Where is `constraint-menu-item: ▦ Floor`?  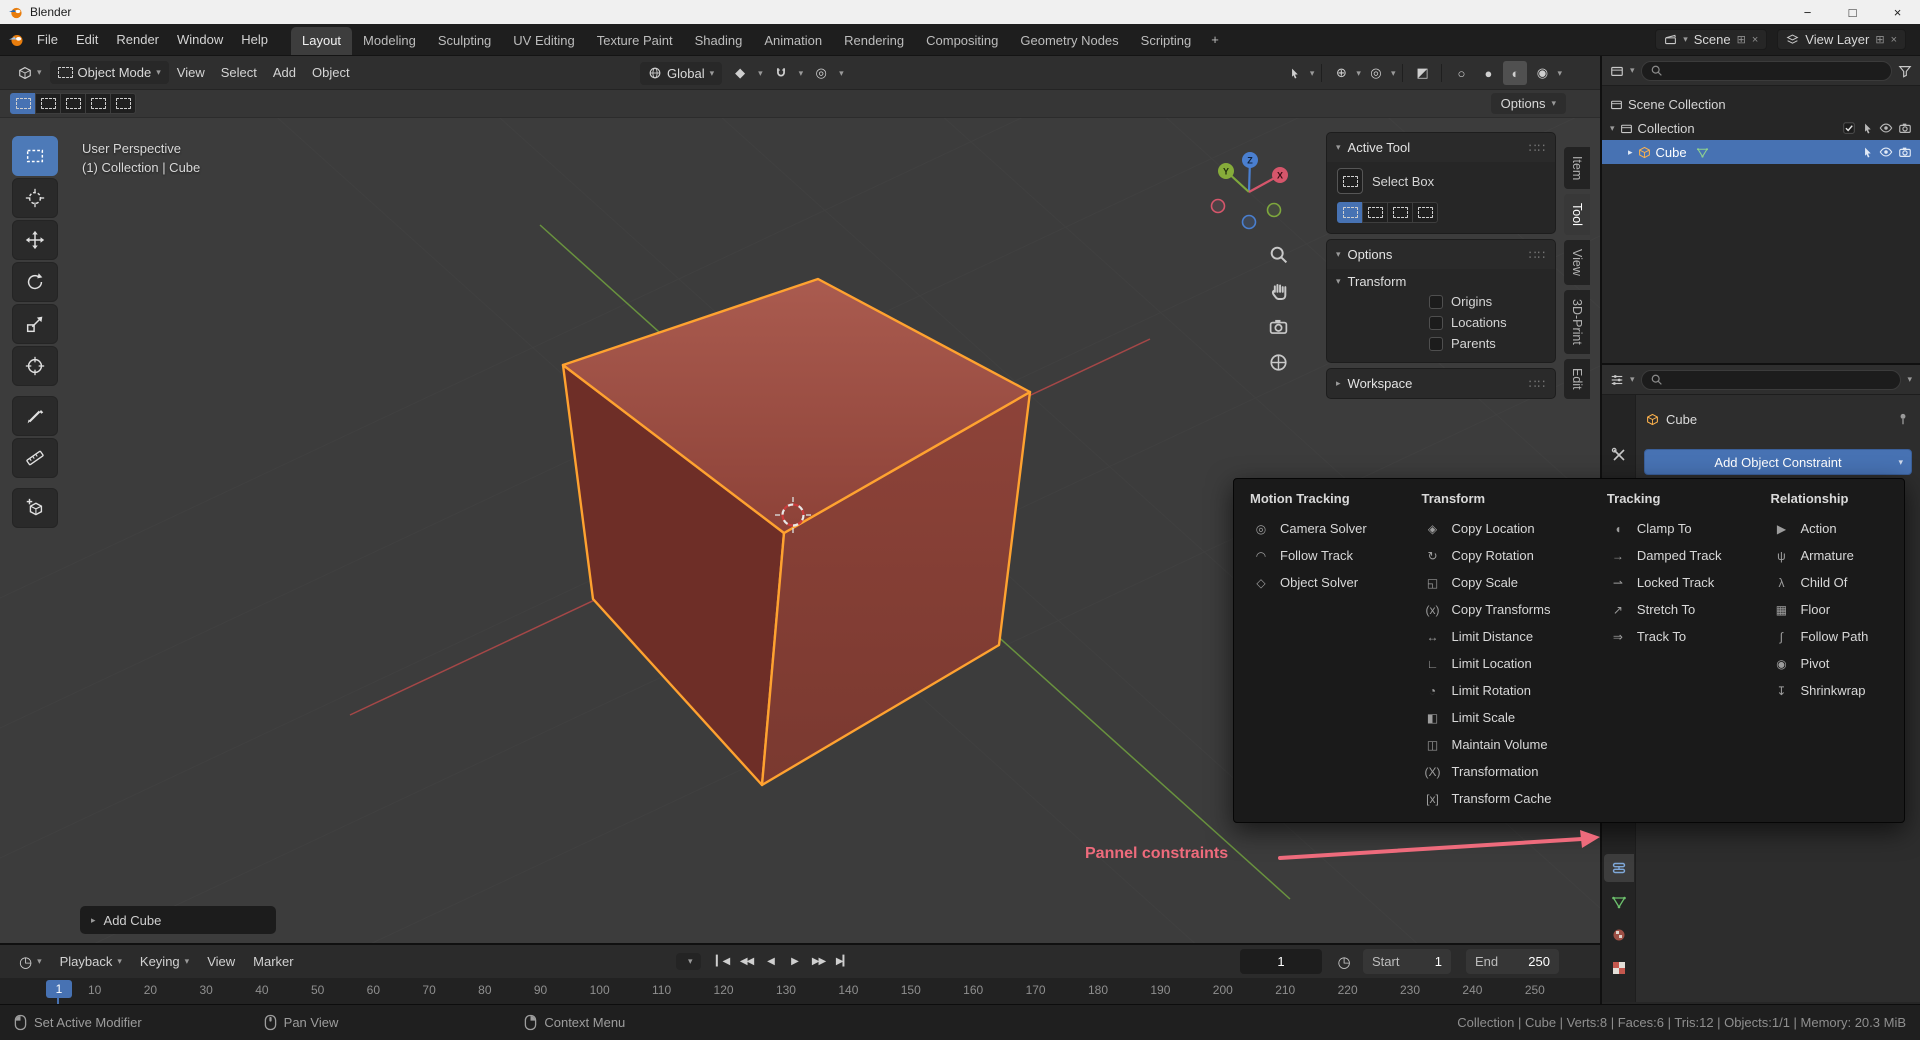 constraint-menu-item: ▦ Floor is located at coordinates (1829, 609).